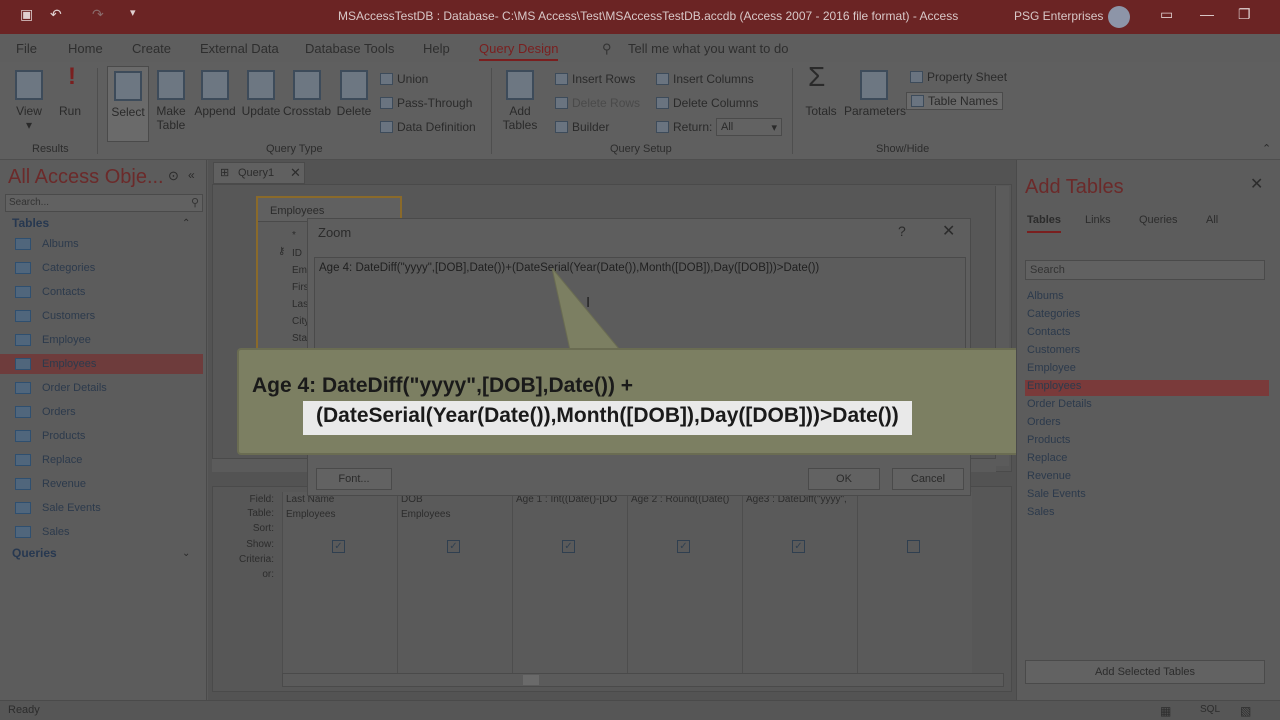 This screenshot has width=1280, height=720. What do you see at coordinates (294, 235) in the screenshot?
I see `field-list-item: *` at bounding box center [294, 235].